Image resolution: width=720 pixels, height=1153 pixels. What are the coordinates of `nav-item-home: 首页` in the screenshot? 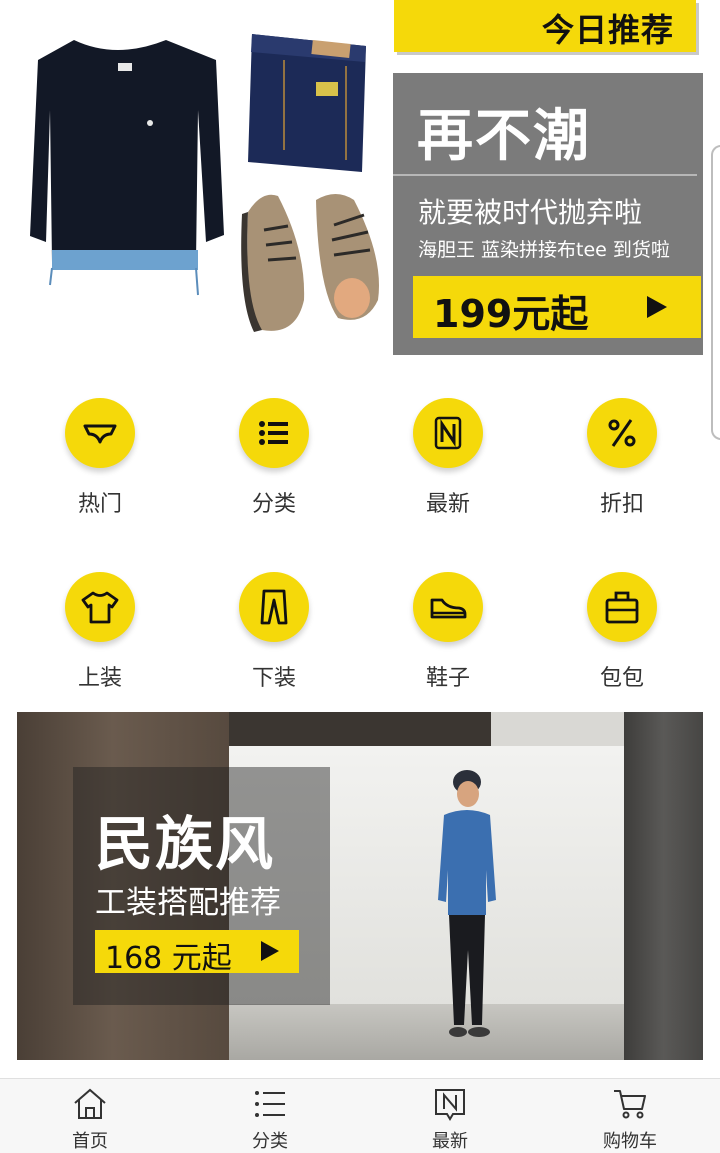 It's located at (90, 1116).